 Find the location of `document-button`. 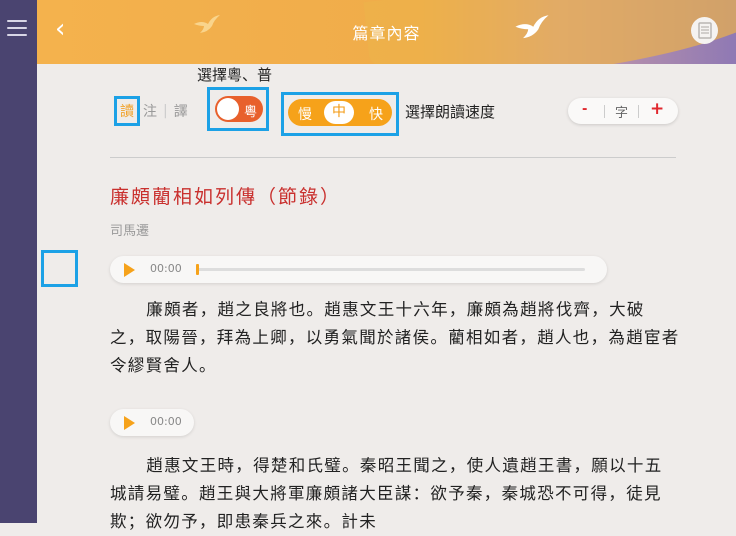

document-button is located at coordinates (704, 30).